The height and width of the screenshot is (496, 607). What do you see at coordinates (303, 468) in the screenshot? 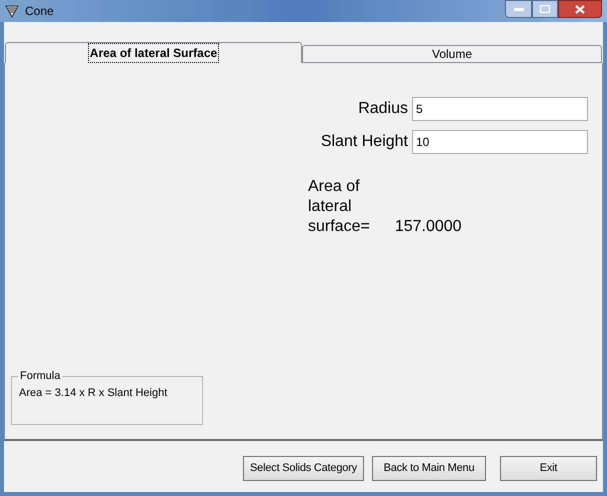
I see `push-button: Select Solids Category` at bounding box center [303, 468].